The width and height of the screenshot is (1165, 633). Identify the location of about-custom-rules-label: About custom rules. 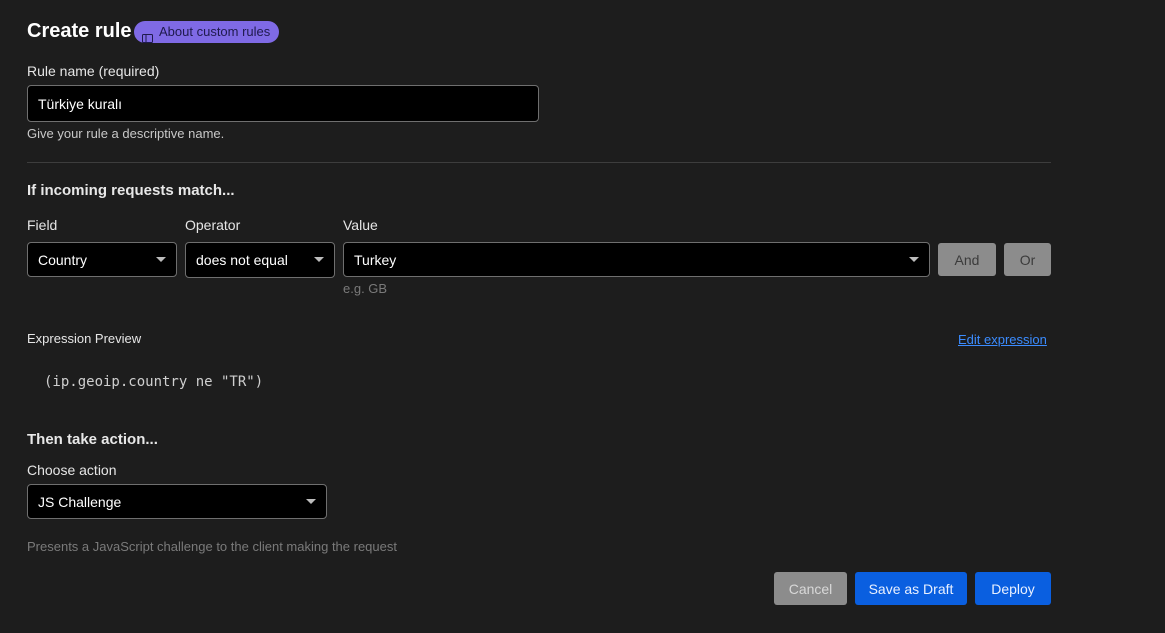
(215, 31).